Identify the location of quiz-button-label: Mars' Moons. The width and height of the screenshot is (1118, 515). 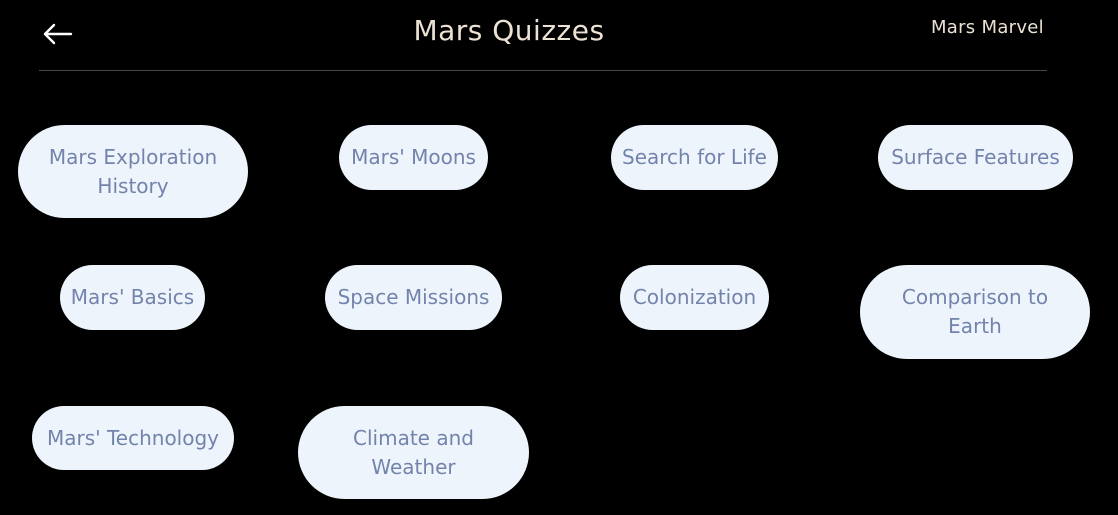
(413, 157).